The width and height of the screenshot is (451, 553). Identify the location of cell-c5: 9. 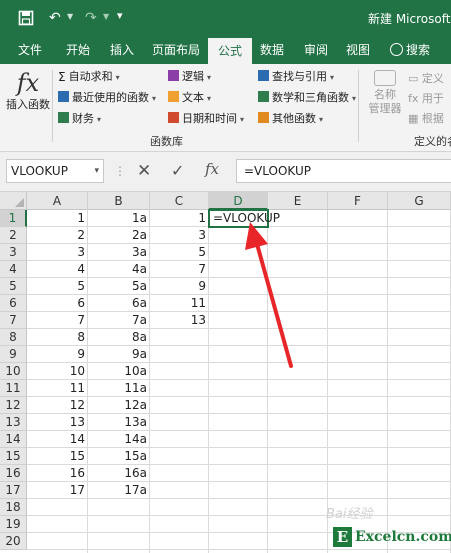
(179, 286).